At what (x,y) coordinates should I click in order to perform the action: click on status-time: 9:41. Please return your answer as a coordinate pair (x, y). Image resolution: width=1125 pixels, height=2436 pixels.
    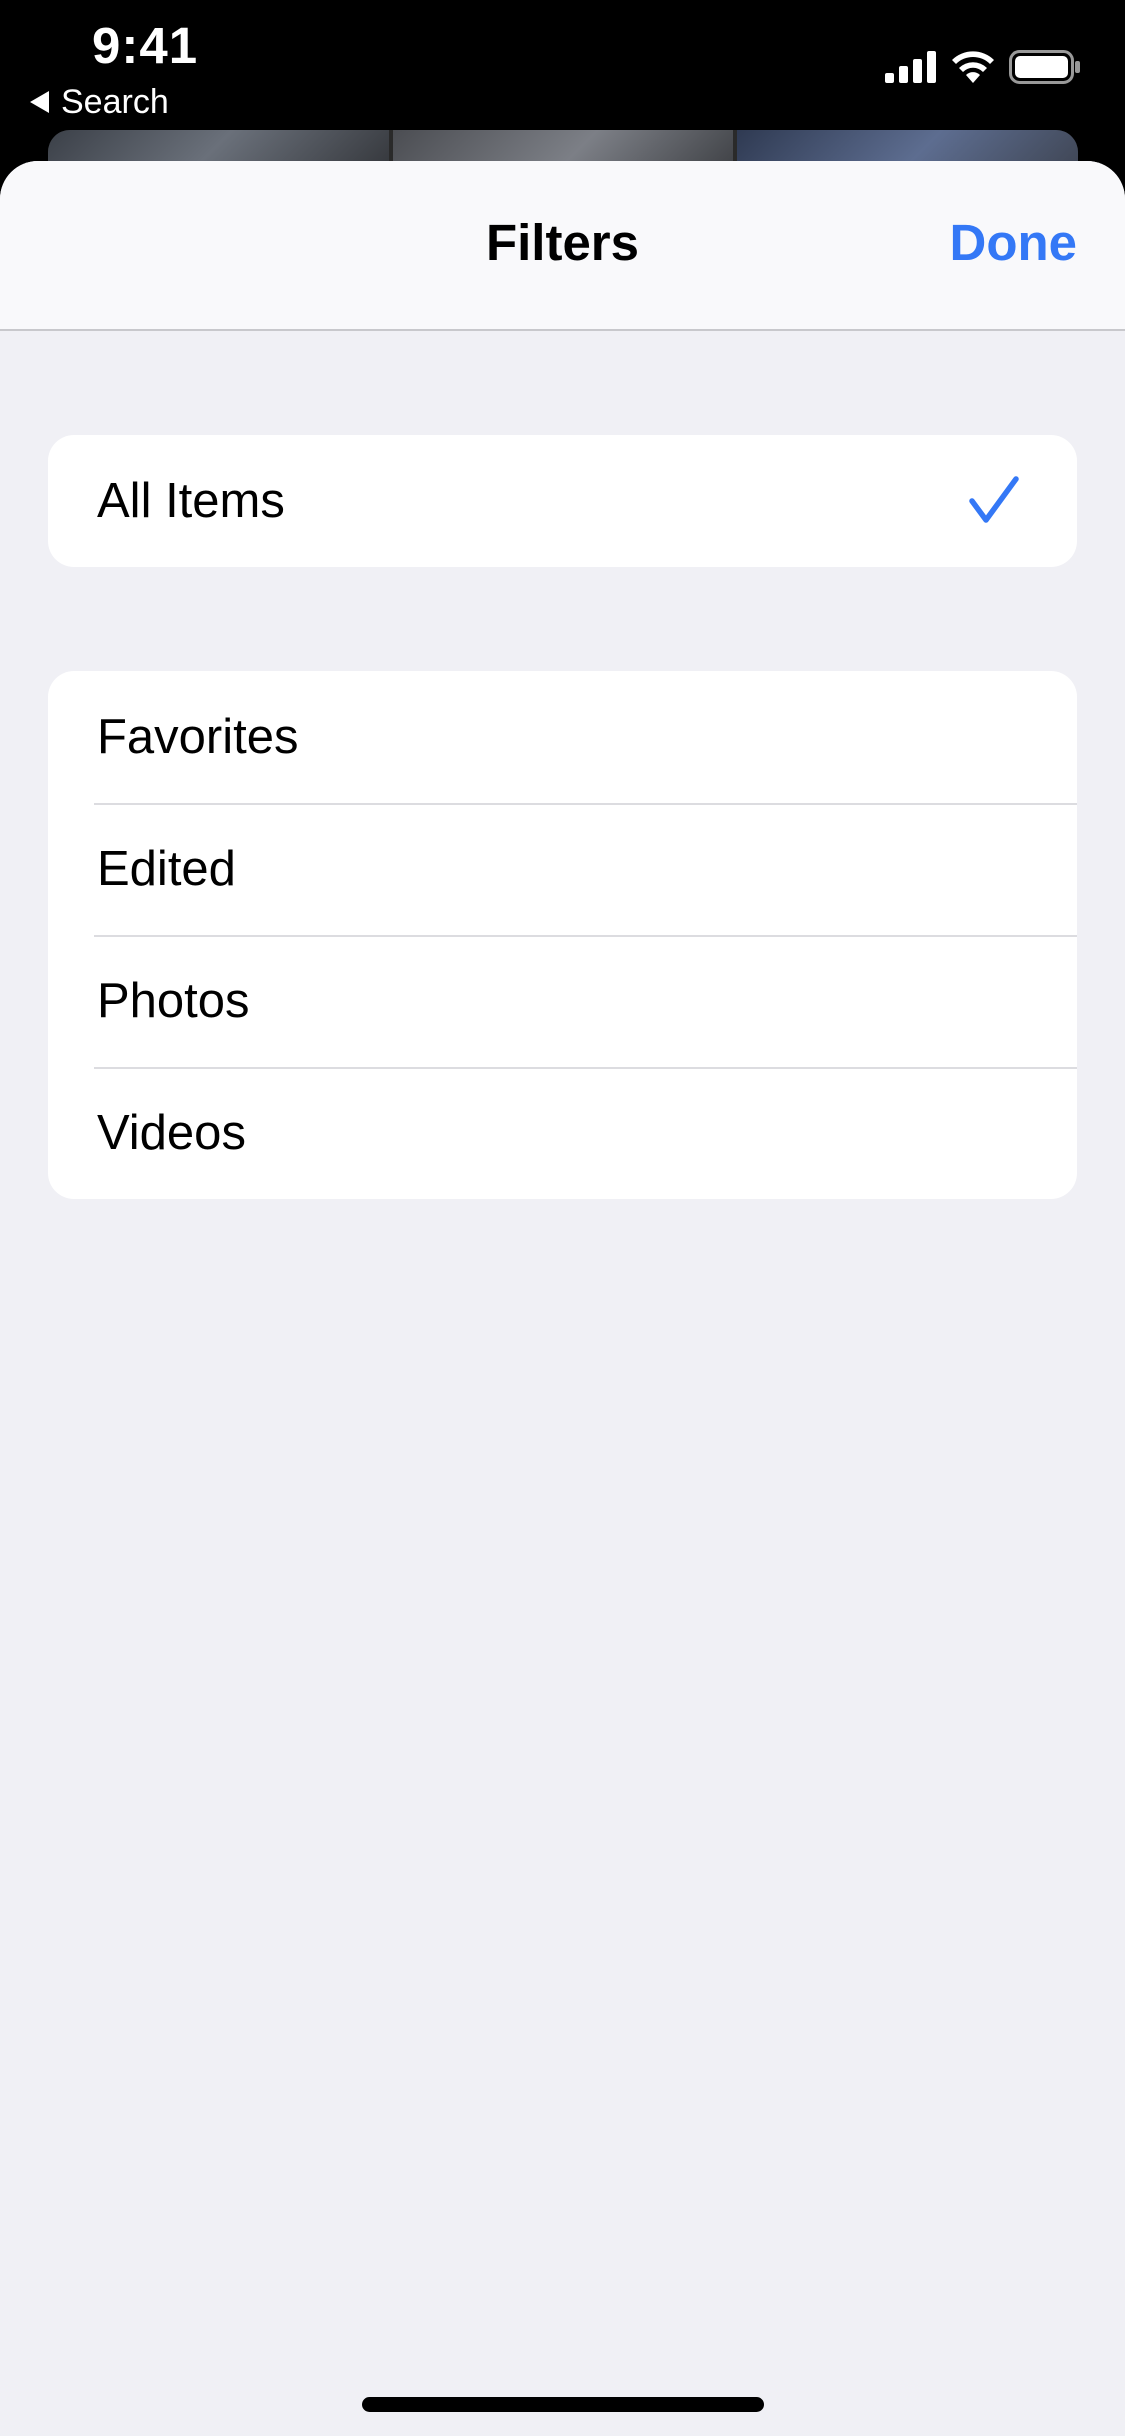
    Looking at the image, I should click on (145, 45).